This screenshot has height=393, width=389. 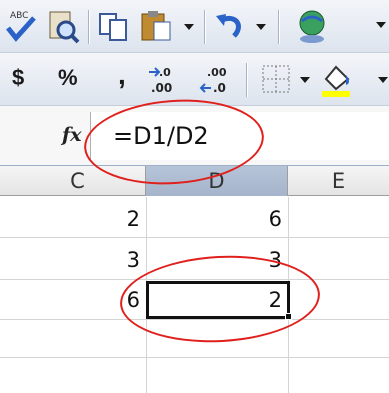 I want to click on undo-dropdown-icon, so click(x=261, y=27).